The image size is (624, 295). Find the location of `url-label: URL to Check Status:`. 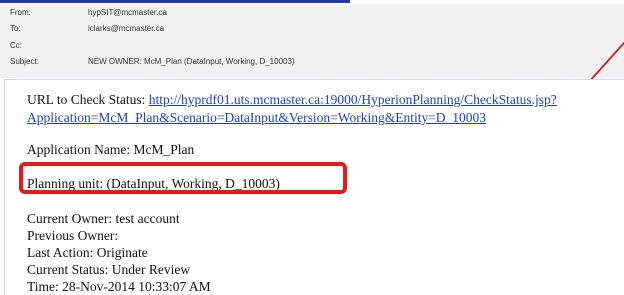

url-label: URL to Check Status: is located at coordinates (86, 99).